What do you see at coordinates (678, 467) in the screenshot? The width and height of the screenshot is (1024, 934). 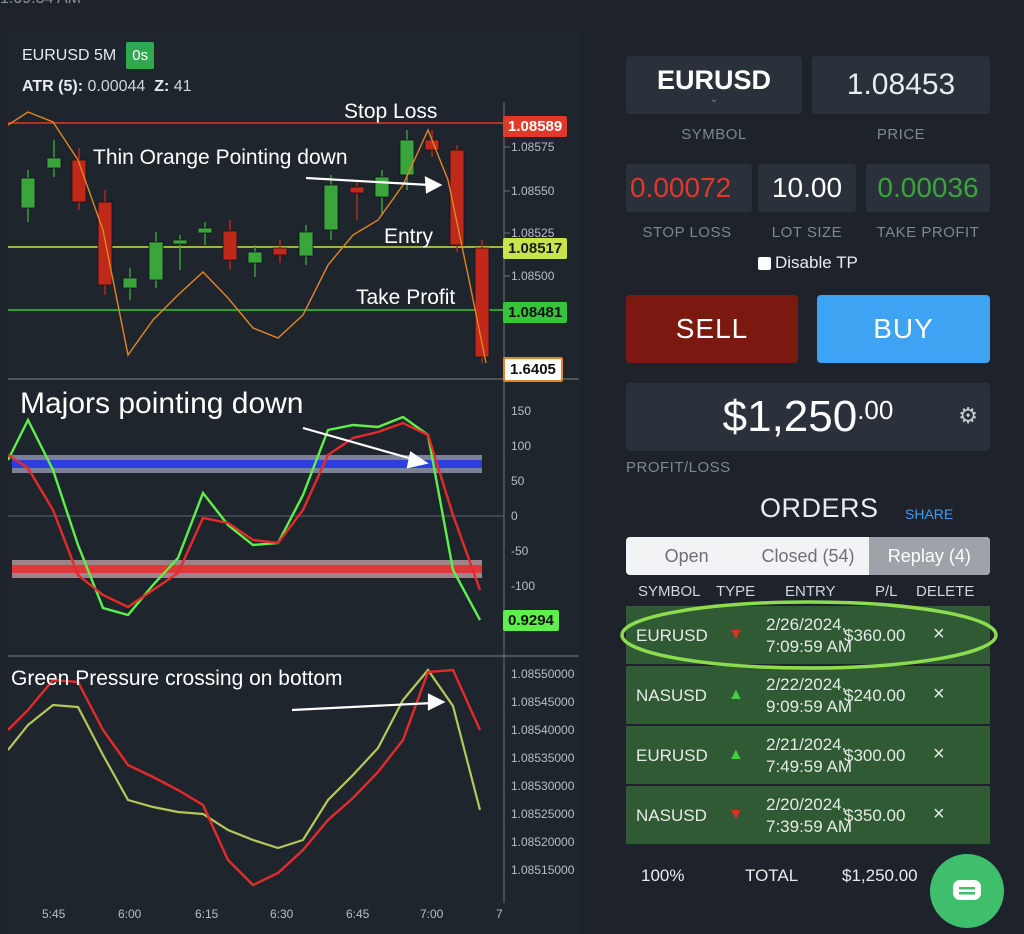 I see `profit-loss-caption: PROFIT/LOSS` at bounding box center [678, 467].